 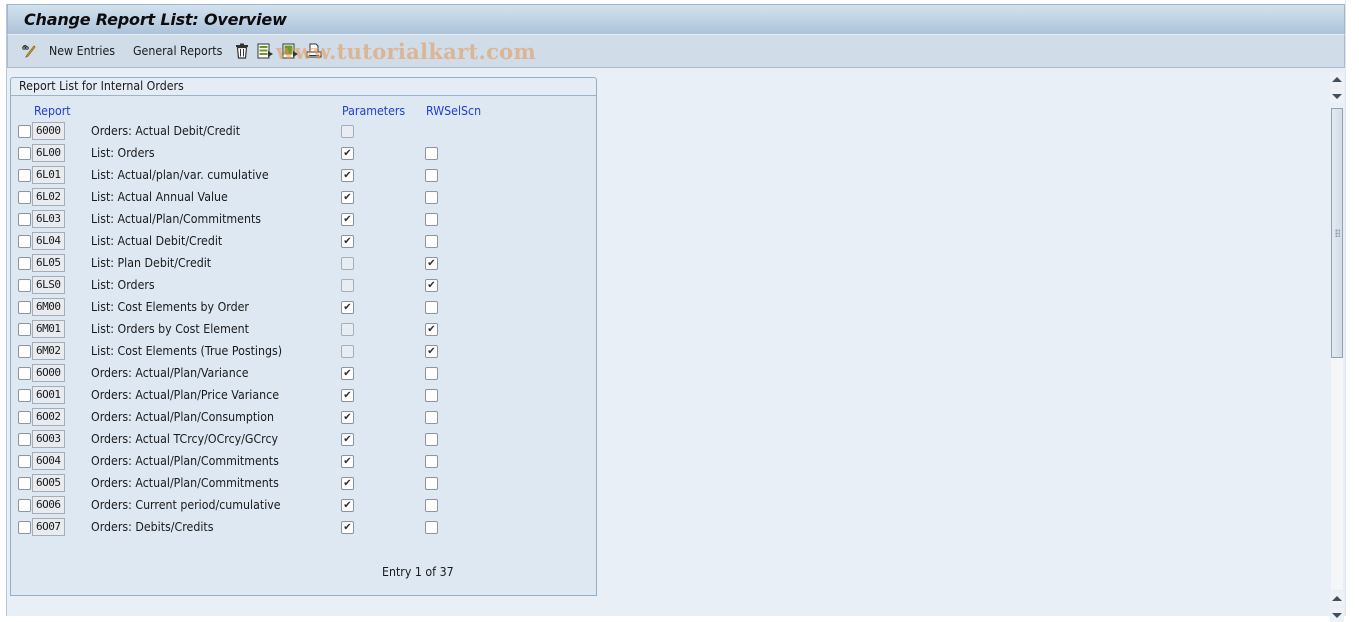 I want to click on table-row: 6O04 Orders: Actual/Plan/Commitments ✔, so click(x=303, y=462).